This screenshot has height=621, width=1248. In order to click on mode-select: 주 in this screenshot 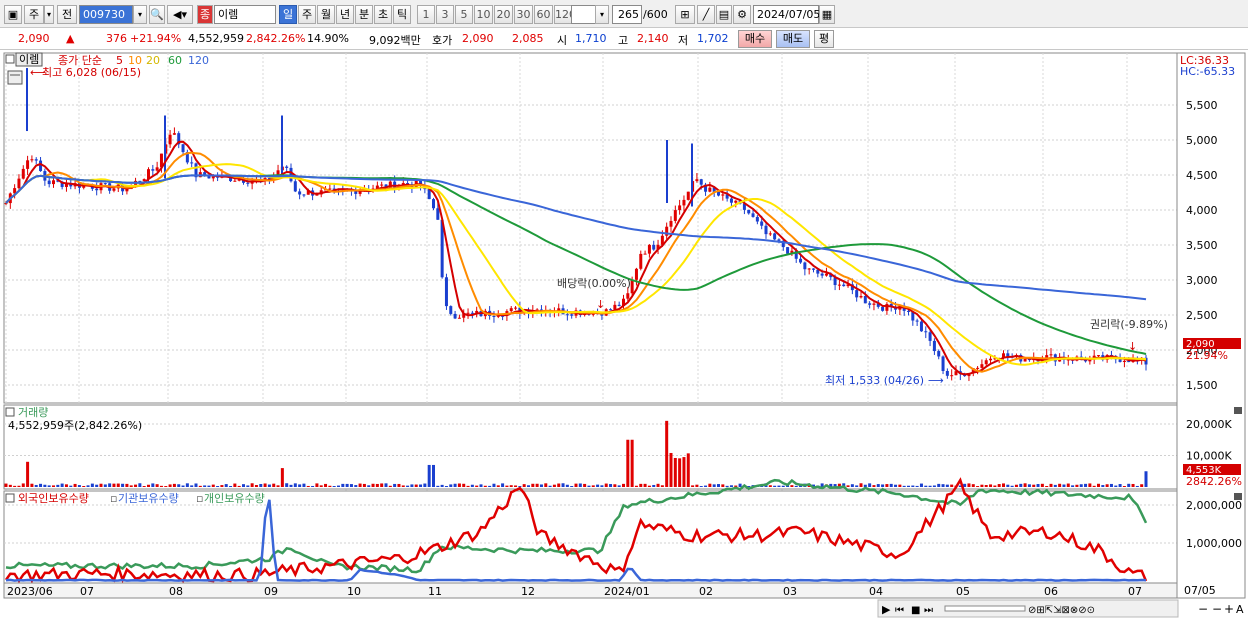, I will do `click(34, 14)`.